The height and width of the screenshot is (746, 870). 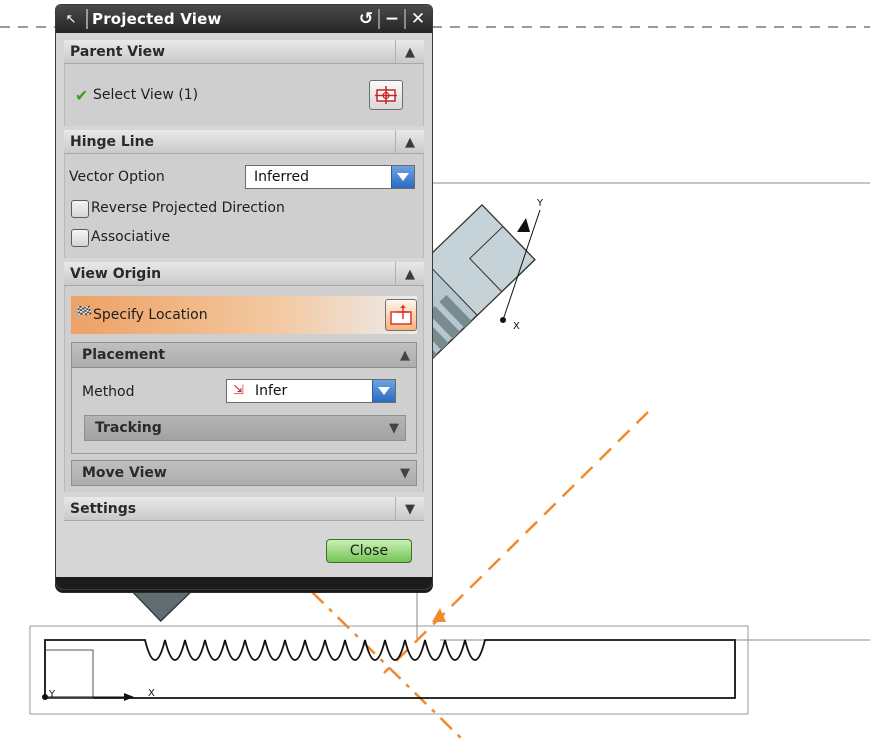 What do you see at coordinates (244, 411) in the screenshot?
I see `placement-body: Method ⇲ Infer Tracking ▼` at bounding box center [244, 411].